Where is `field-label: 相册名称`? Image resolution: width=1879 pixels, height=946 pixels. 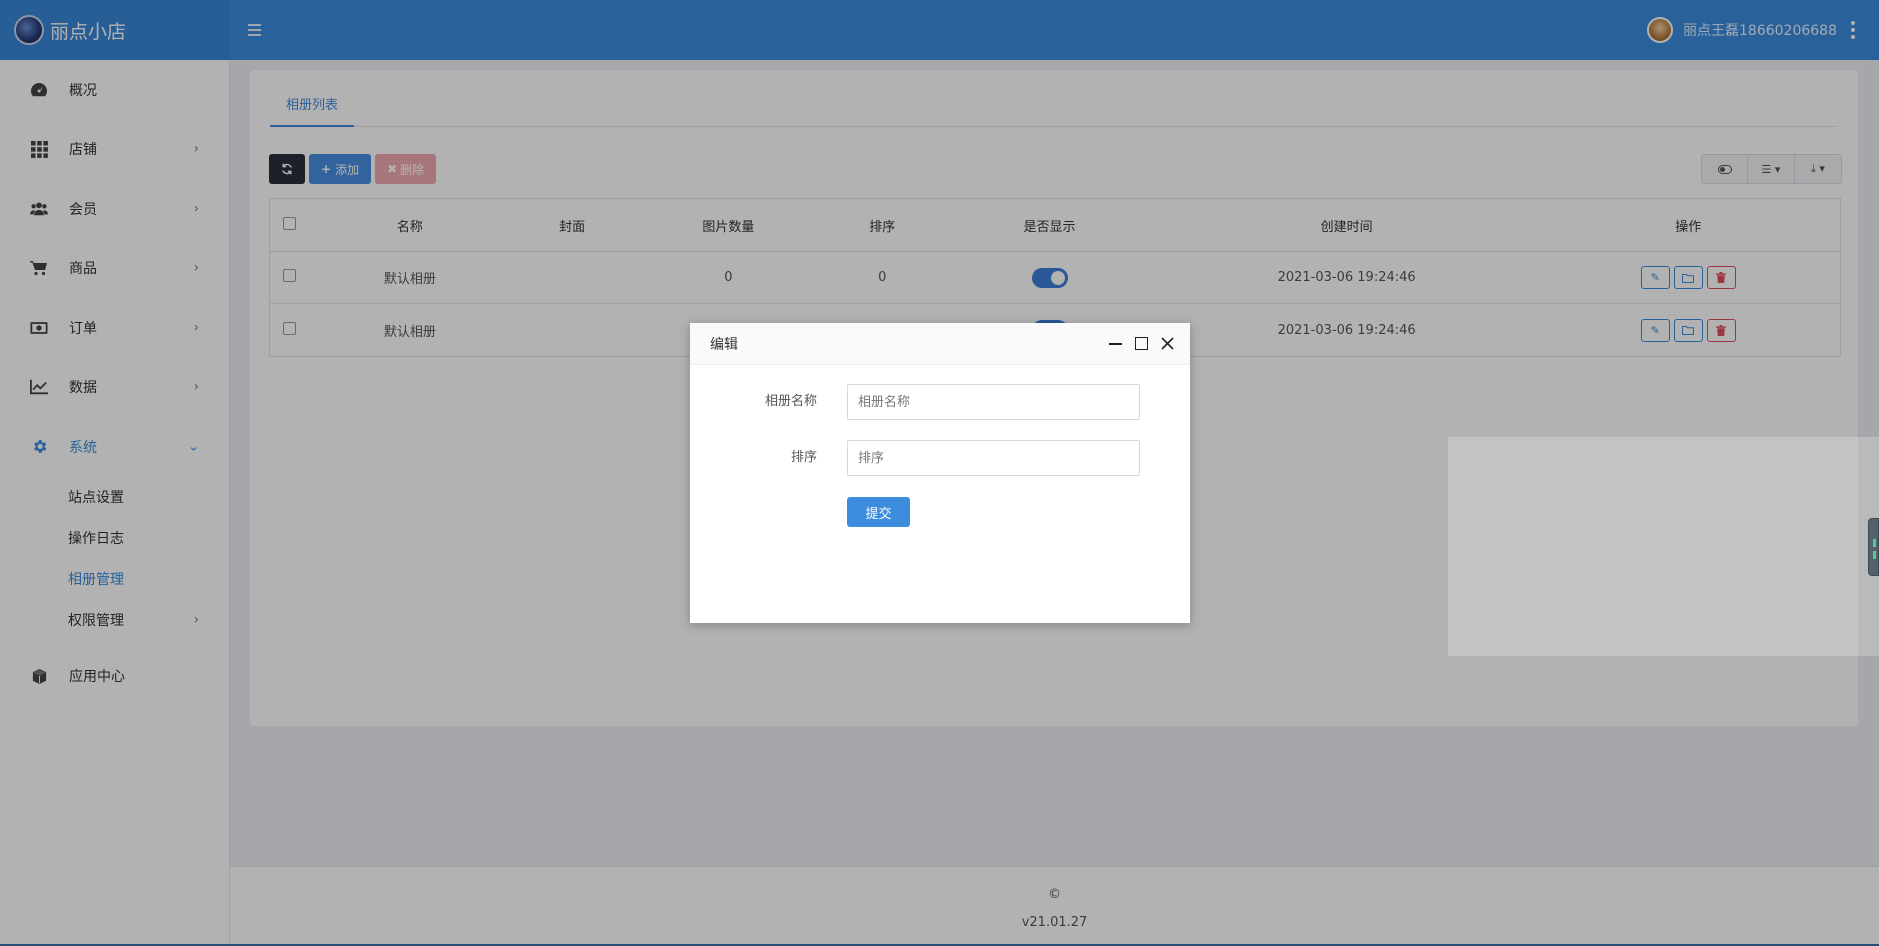
field-label: 相册名称 is located at coordinates (790, 401).